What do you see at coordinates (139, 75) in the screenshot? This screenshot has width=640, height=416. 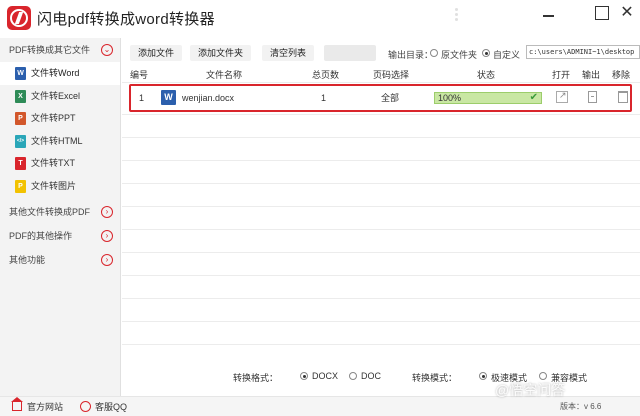 I see `col-index: 编号` at bounding box center [139, 75].